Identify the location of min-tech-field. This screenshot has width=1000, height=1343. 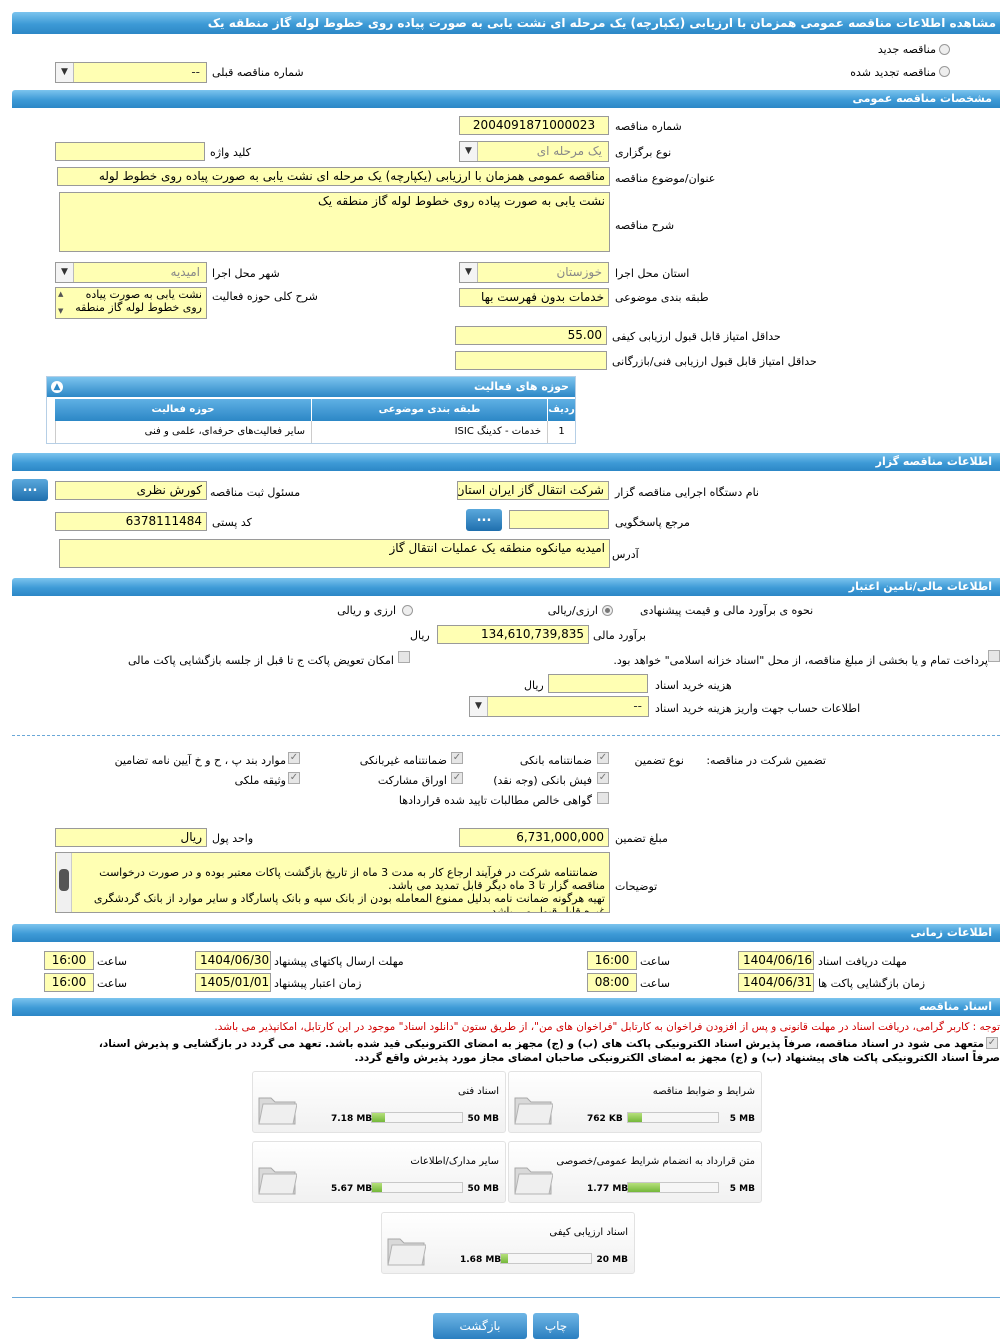
(531, 360).